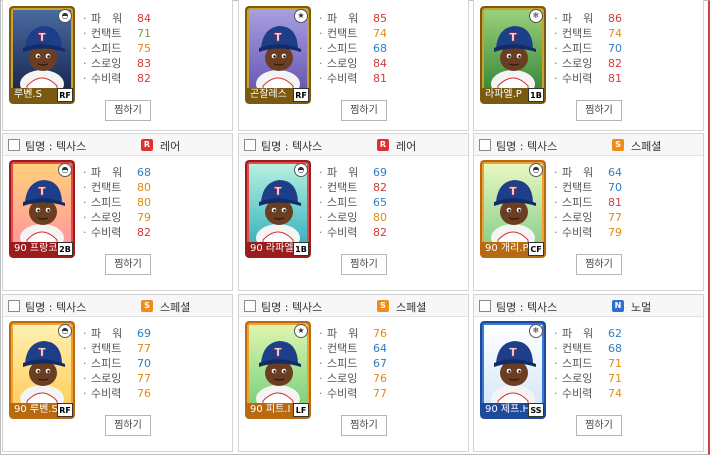 The height and width of the screenshot is (455, 710). What do you see at coordinates (353, 145) in the screenshot?
I see `card-header: 팀명 : 텍사스 R 레어` at bounding box center [353, 145].